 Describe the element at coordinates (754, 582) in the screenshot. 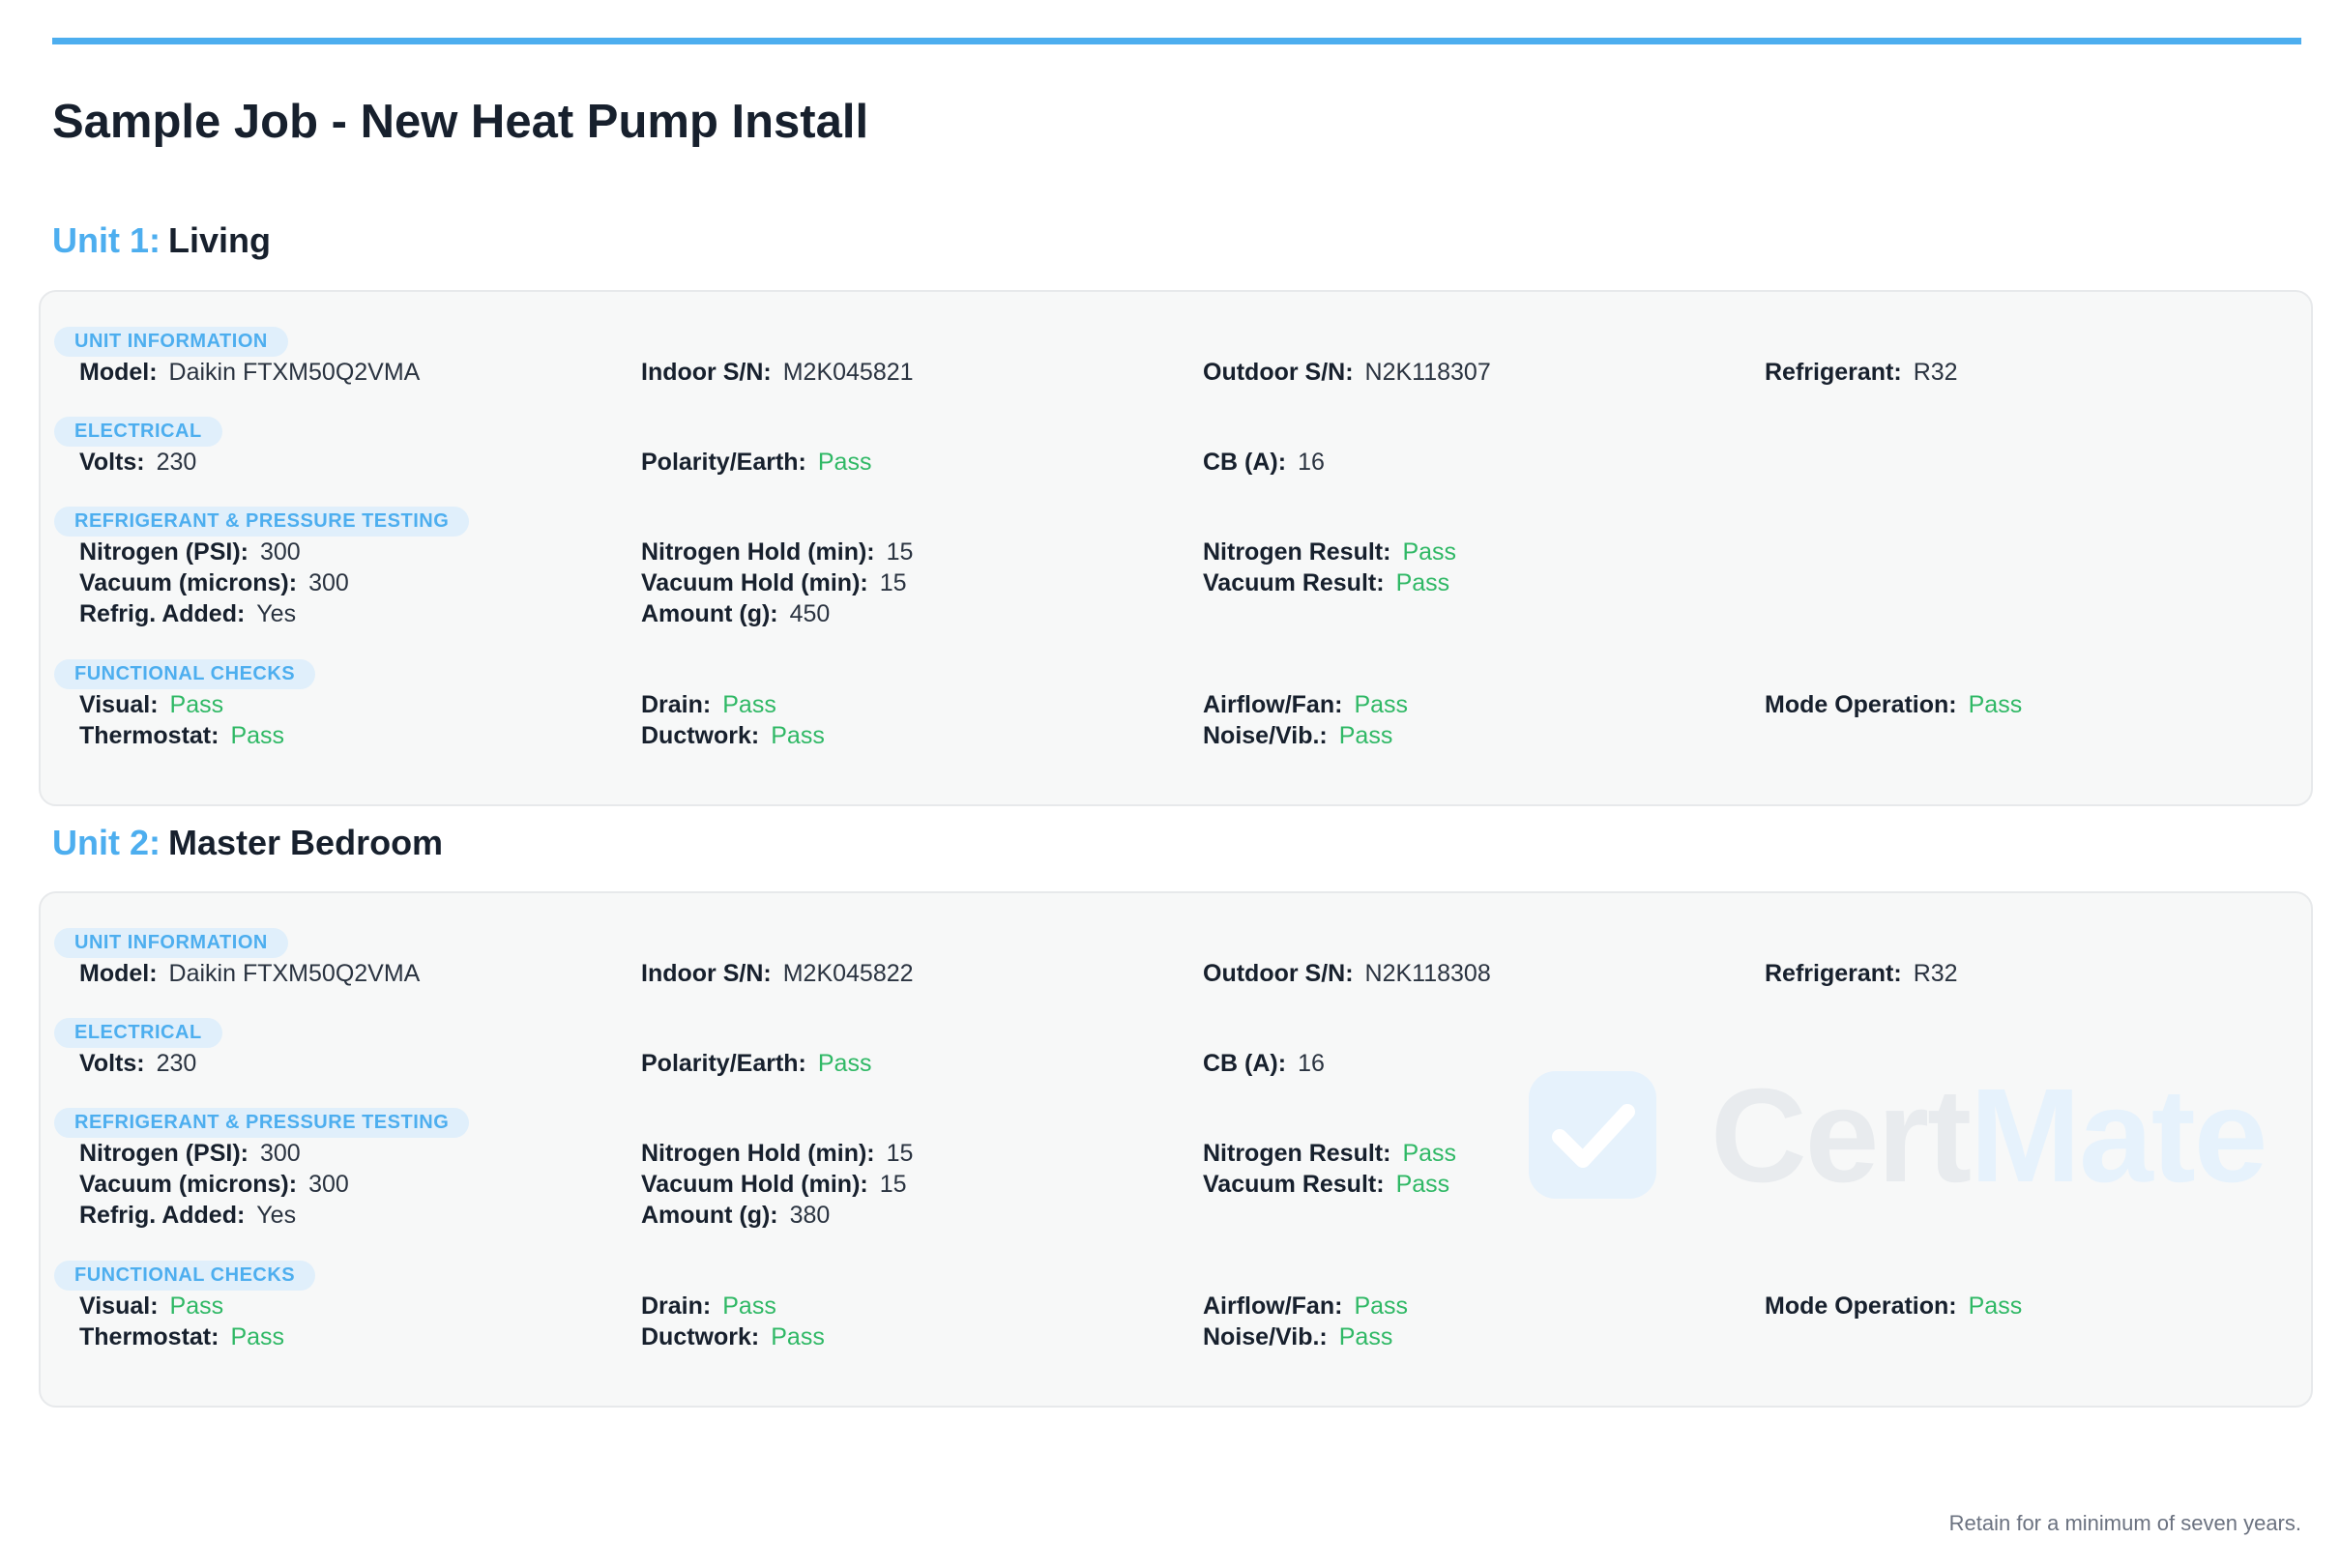

I see `field-label: Vacuum Hold (min):` at that location.